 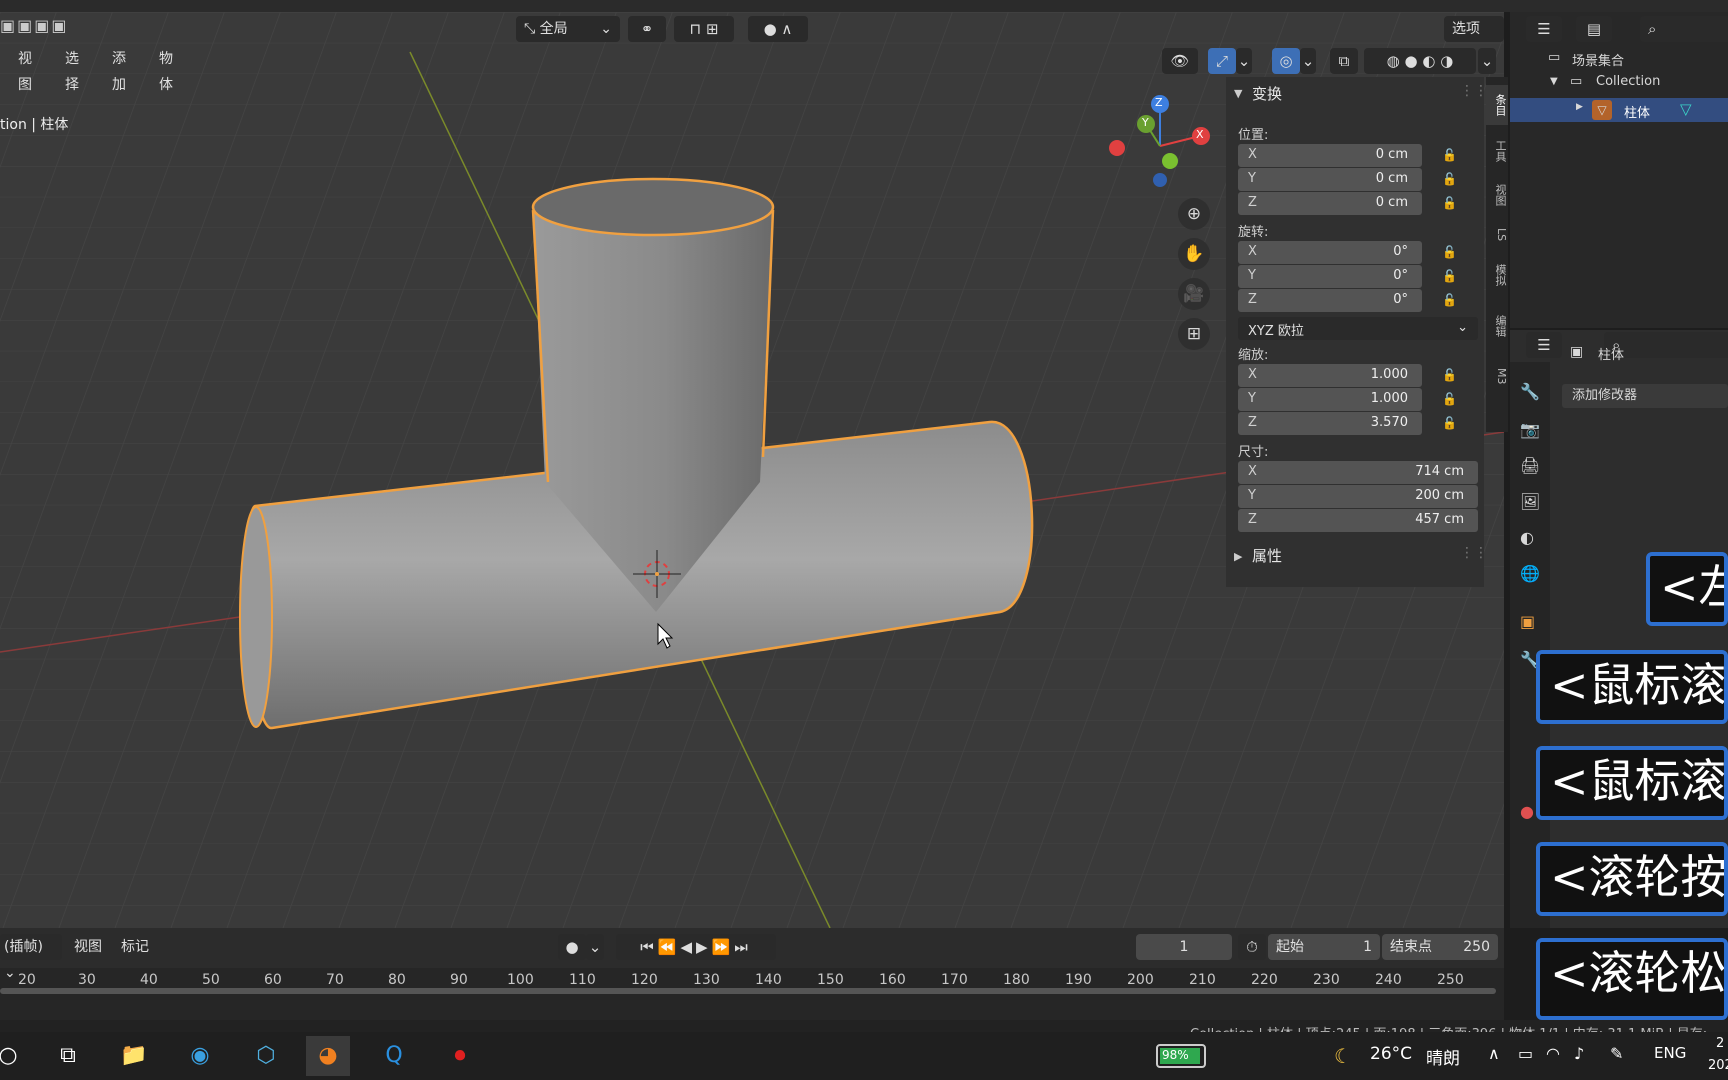 What do you see at coordinates (1527, 621) in the screenshot?
I see `object-icon: ▣` at bounding box center [1527, 621].